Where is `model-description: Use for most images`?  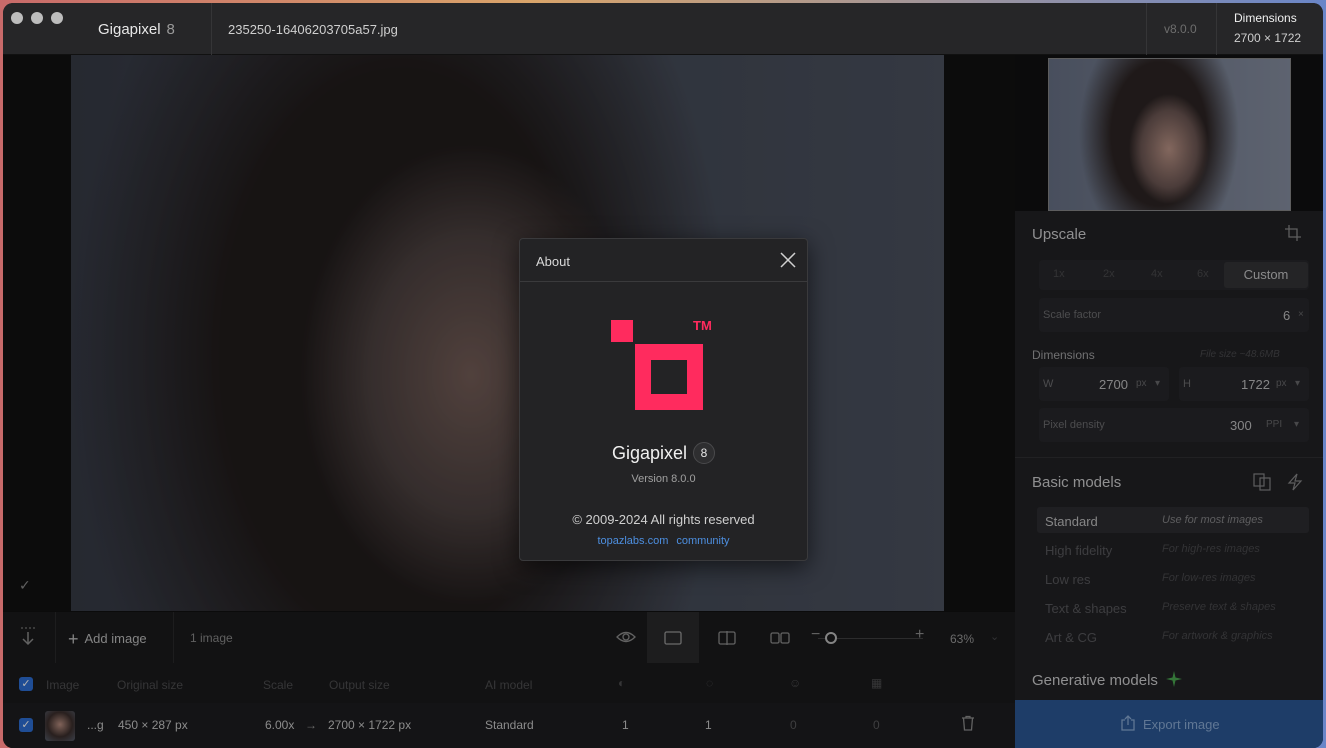 model-description: Use for most images is located at coordinates (1212, 520).